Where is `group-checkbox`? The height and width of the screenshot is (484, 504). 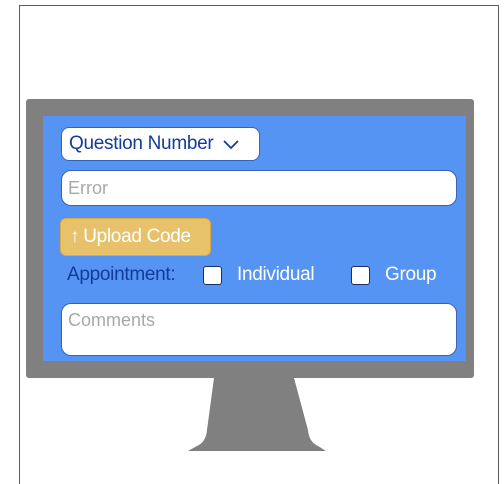 group-checkbox is located at coordinates (360, 275).